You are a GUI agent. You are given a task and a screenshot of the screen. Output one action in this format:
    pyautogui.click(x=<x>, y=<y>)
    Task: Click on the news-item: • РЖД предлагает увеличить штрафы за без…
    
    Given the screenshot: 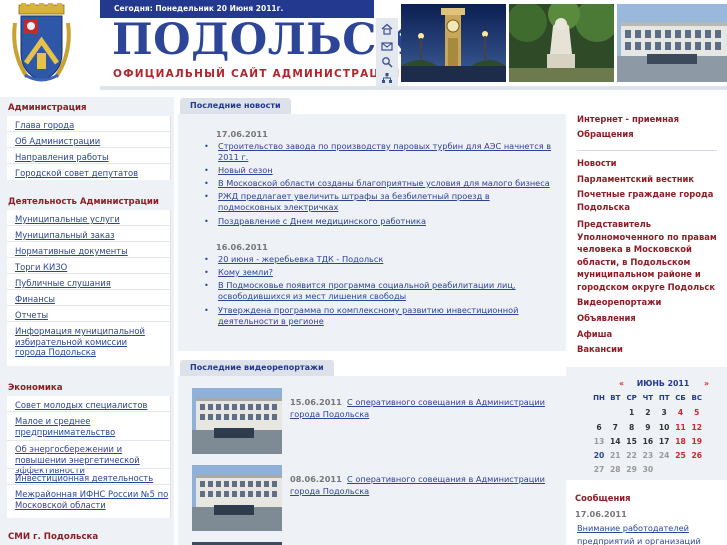 What is the action you would take?
    pyautogui.click(x=379, y=202)
    